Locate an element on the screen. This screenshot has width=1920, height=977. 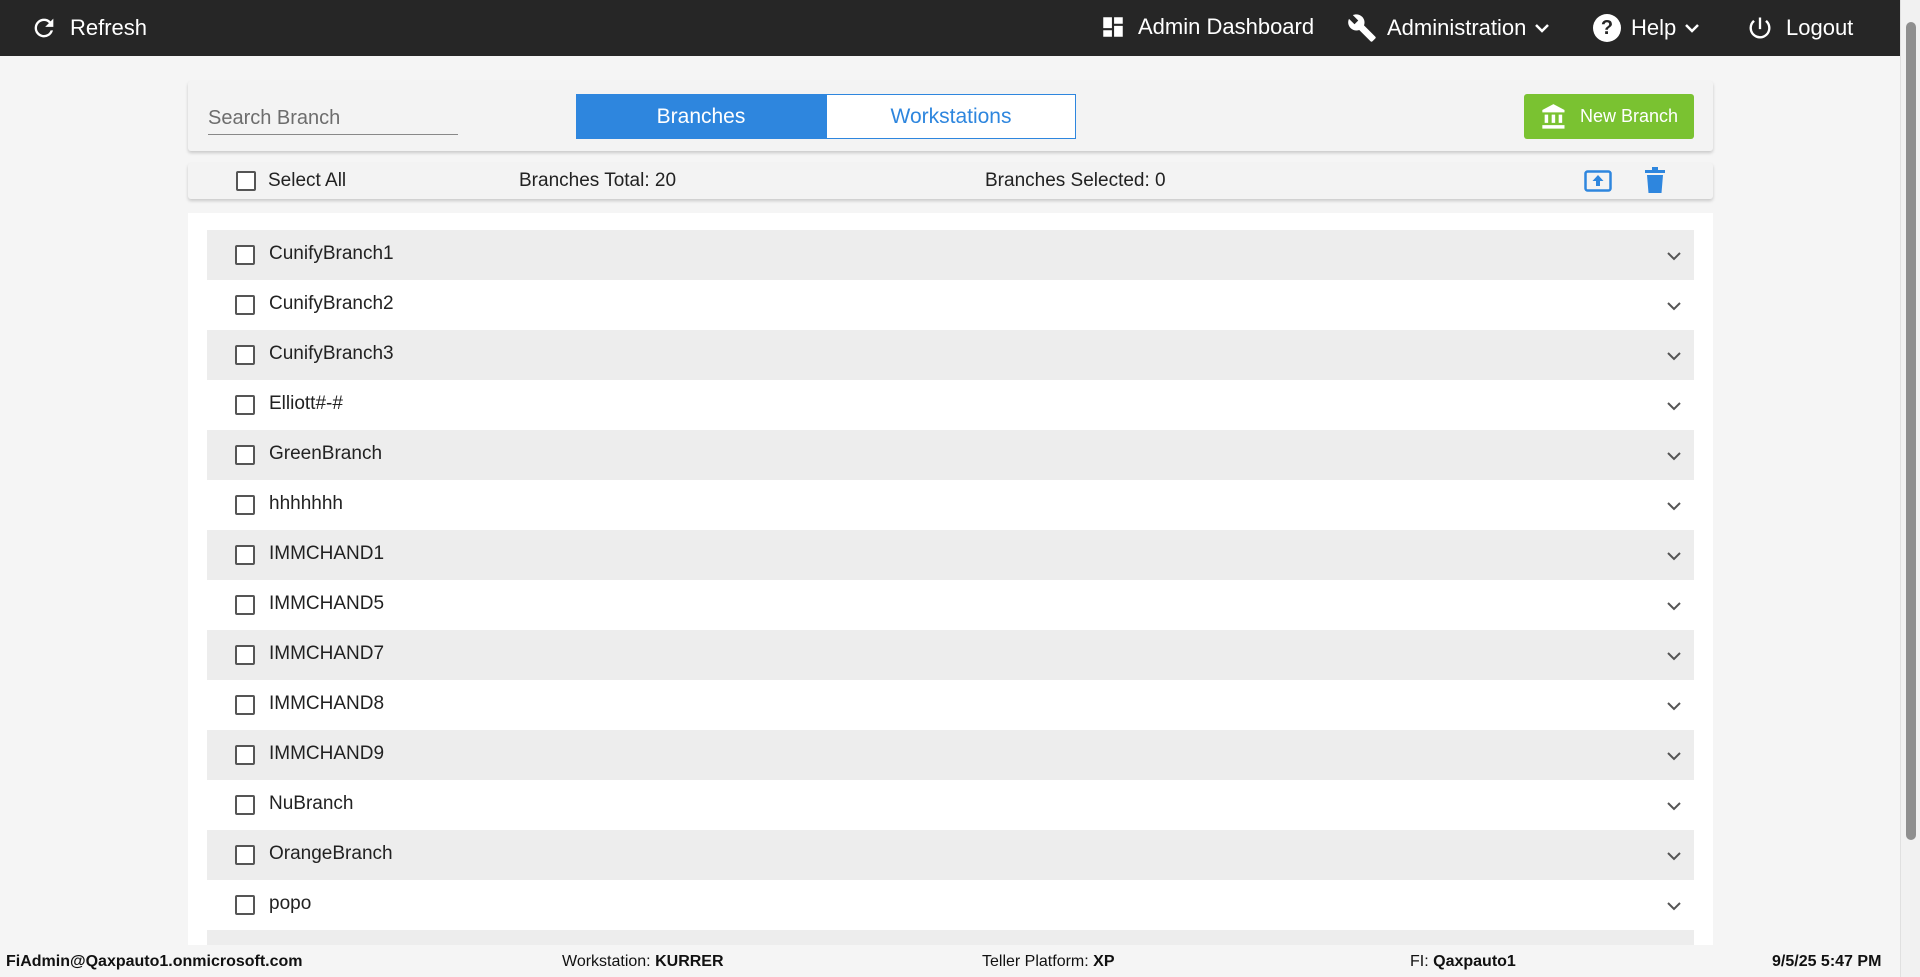
branches-selected: Branches Selected: 0 is located at coordinates (1075, 180).